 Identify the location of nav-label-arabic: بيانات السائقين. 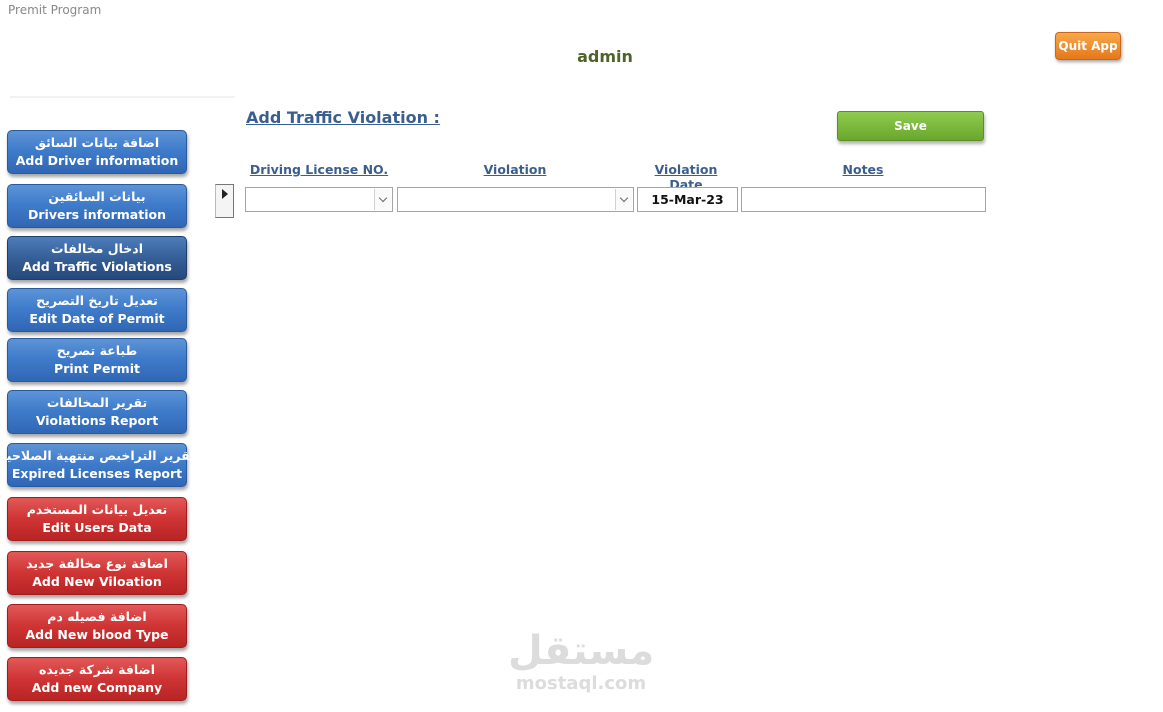
(97, 196).